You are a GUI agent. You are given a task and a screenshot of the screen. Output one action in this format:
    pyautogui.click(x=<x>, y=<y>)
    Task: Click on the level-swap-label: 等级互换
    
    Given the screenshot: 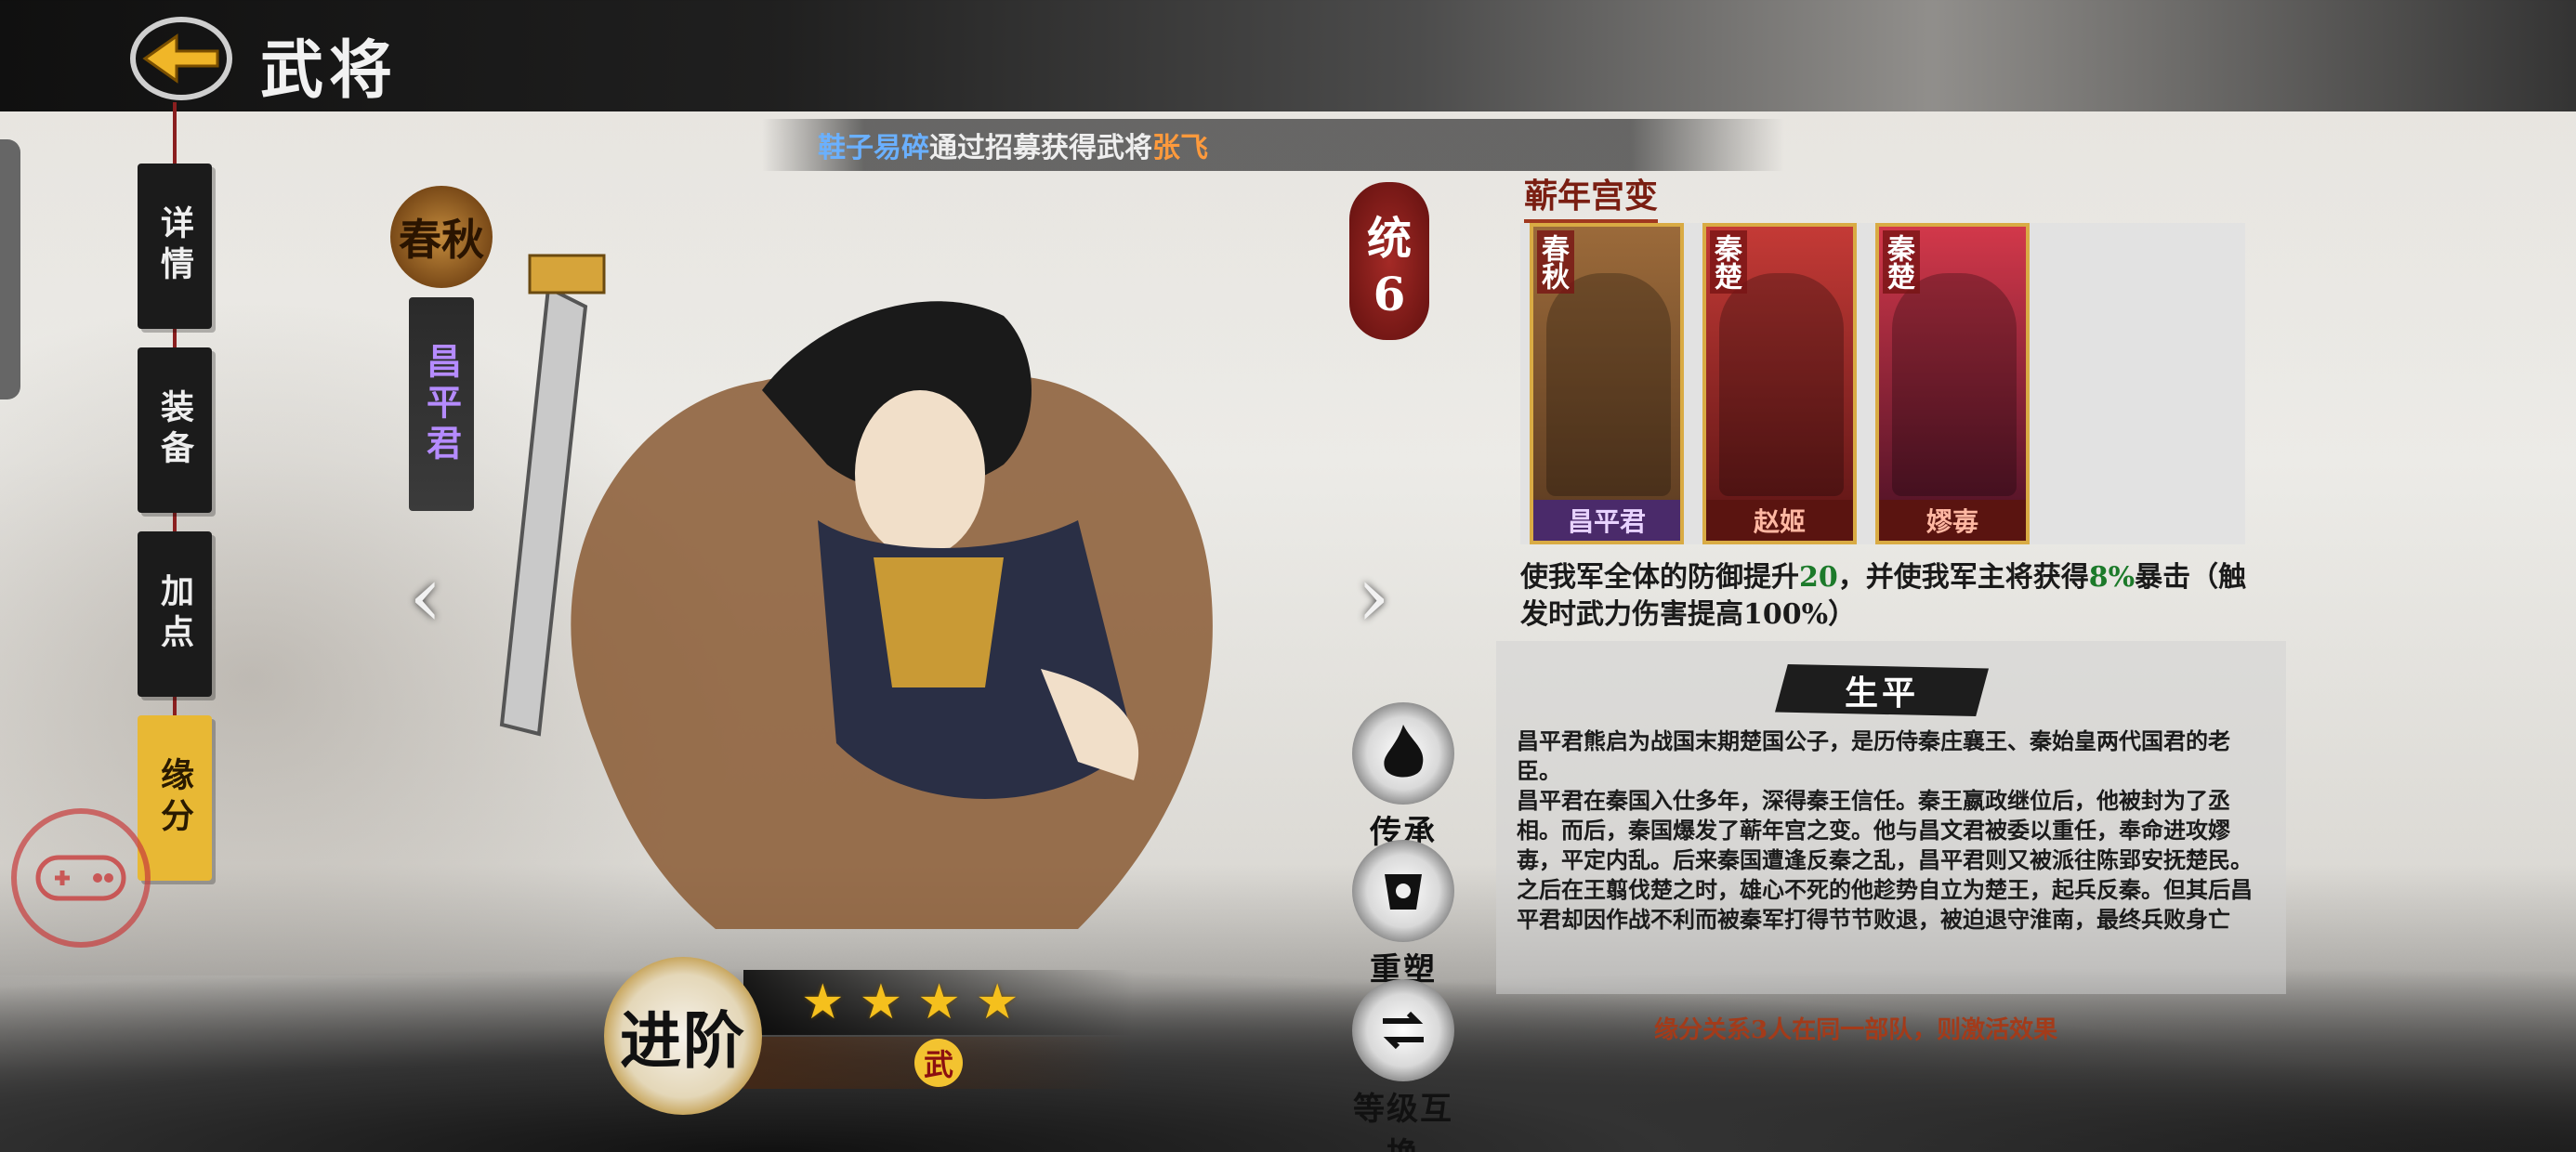 What is the action you would take?
    pyautogui.click(x=1403, y=1121)
    